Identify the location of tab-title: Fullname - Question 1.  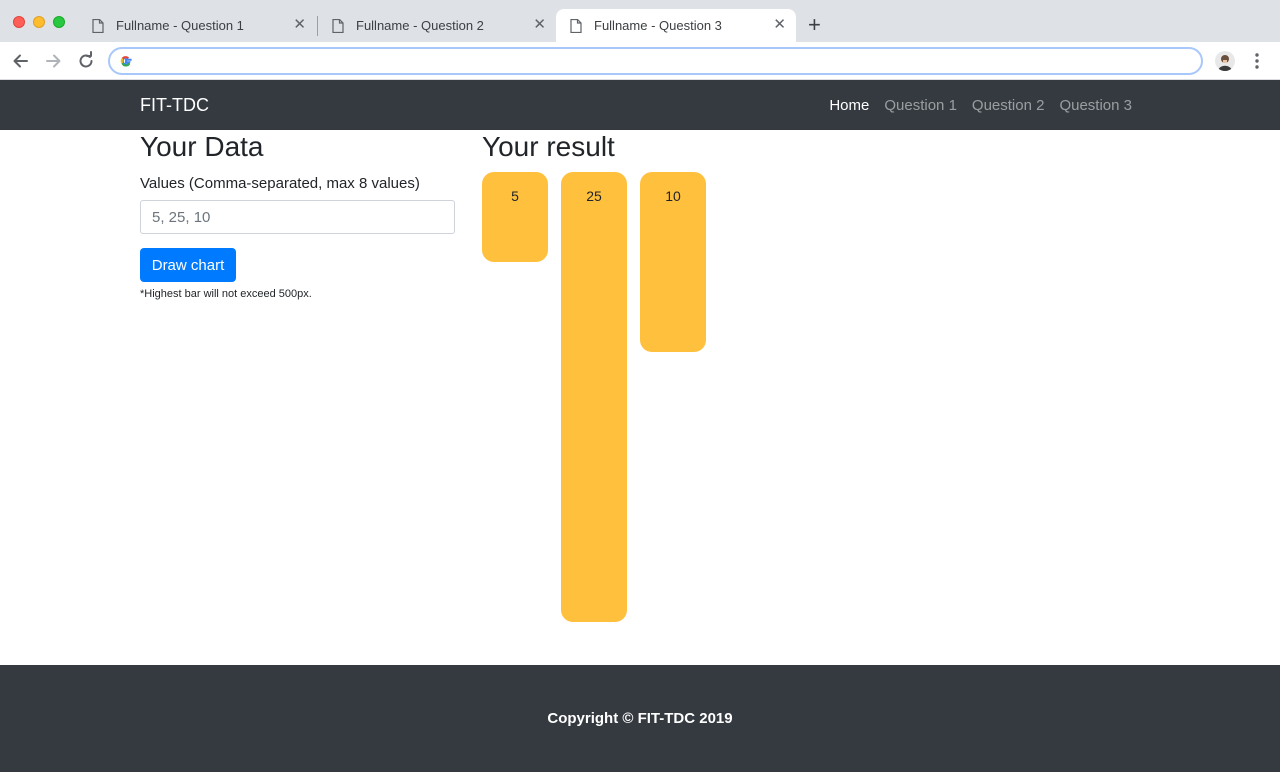
(180, 25).